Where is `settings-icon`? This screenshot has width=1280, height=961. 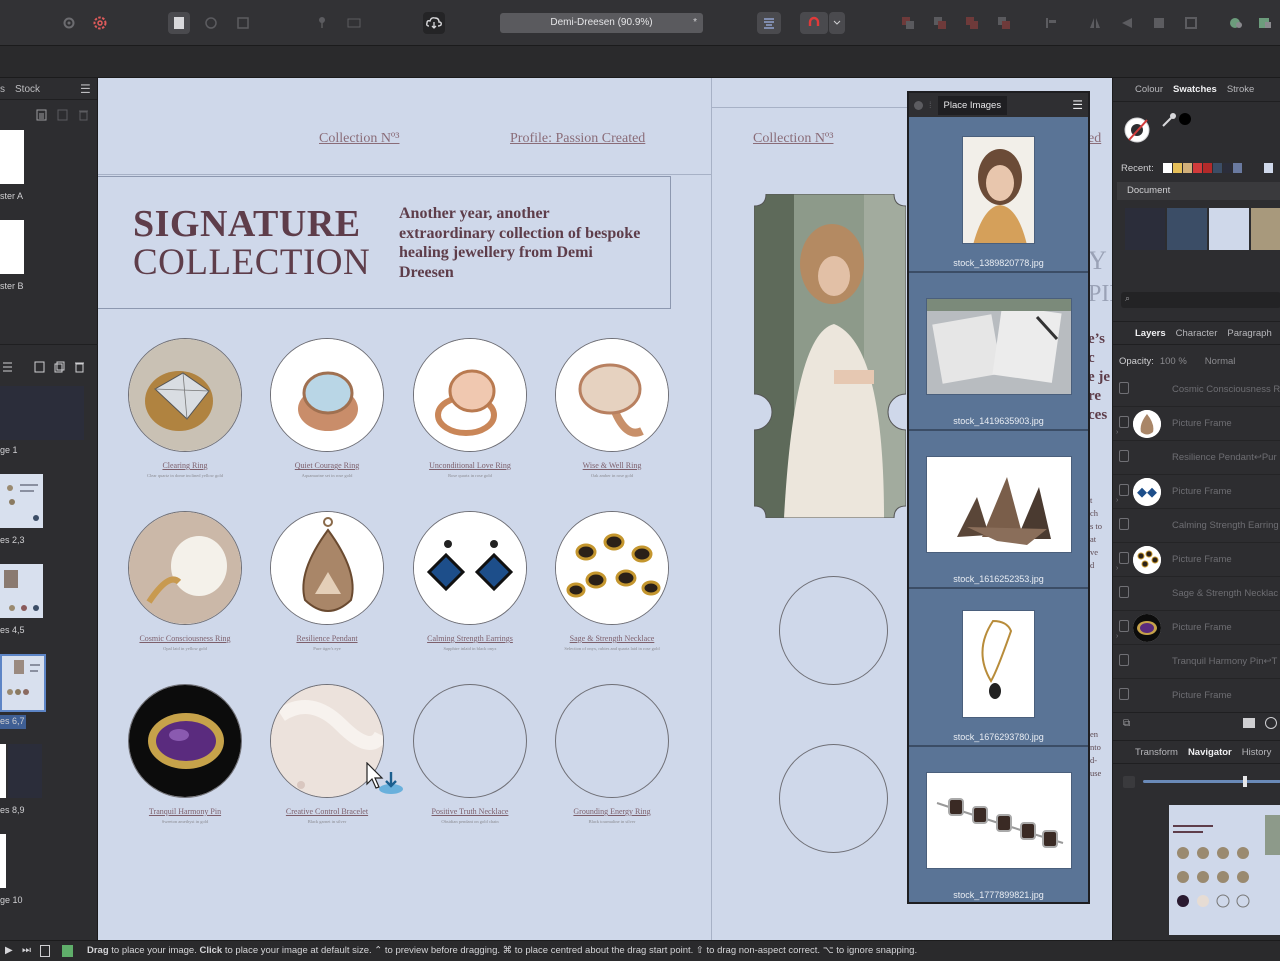 settings-icon is located at coordinates (69, 23).